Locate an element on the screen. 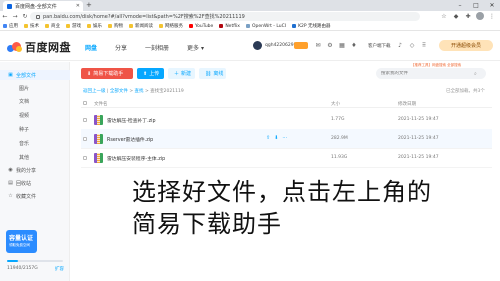 Image resolution: width=500 pixels, height=281 pixels. sidebar-item-docs: 文档 is located at coordinates (35, 101).